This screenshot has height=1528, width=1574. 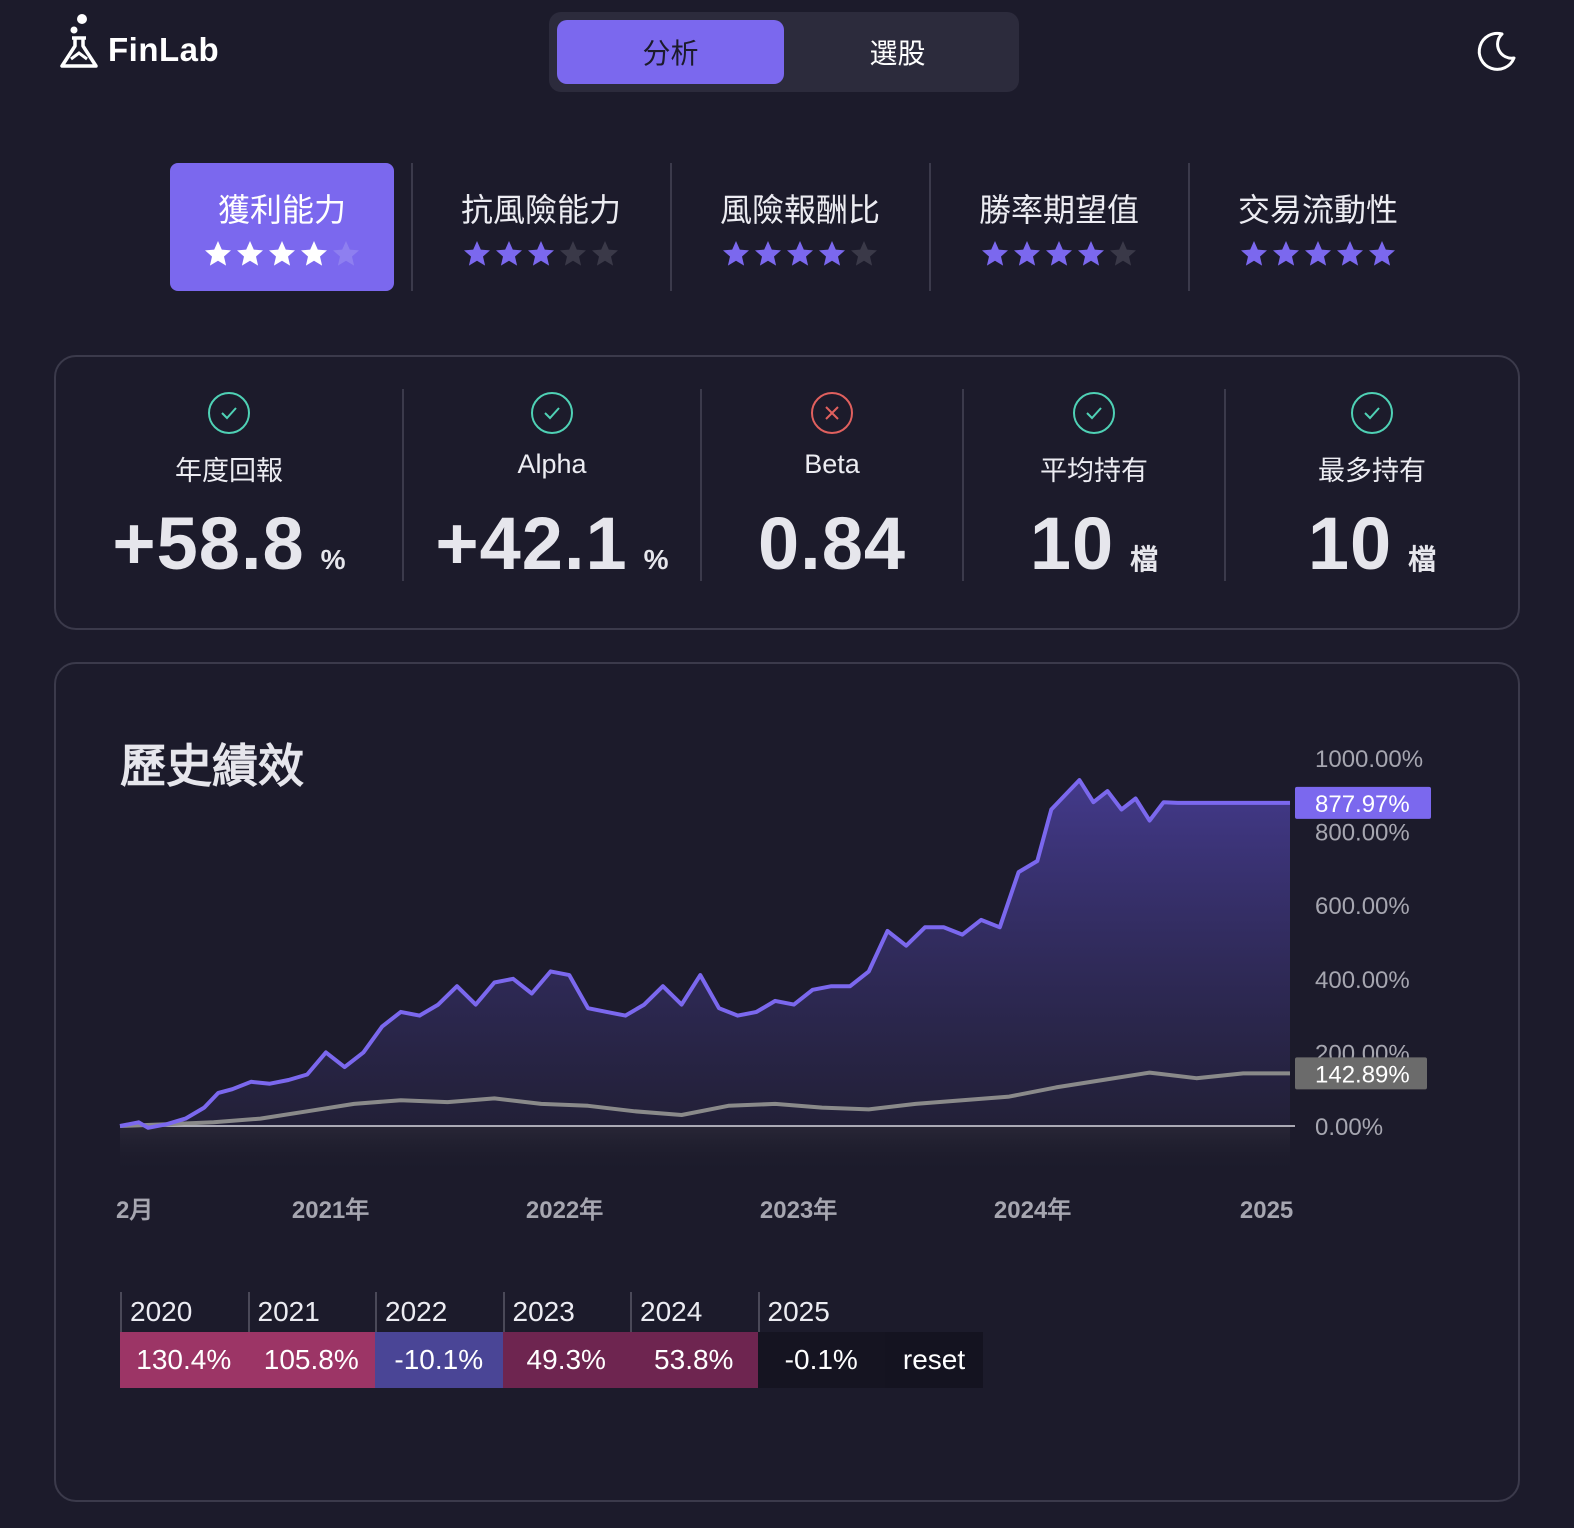 What do you see at coordinates (566, 1312) in the screenshot?
I see `year-label: 2023` at bounding box center [566, 1312].